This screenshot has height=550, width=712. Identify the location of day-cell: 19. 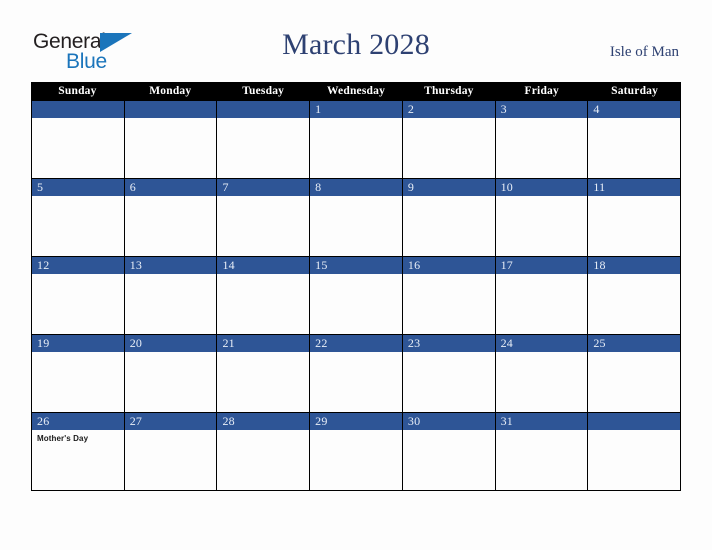
(78, 373).